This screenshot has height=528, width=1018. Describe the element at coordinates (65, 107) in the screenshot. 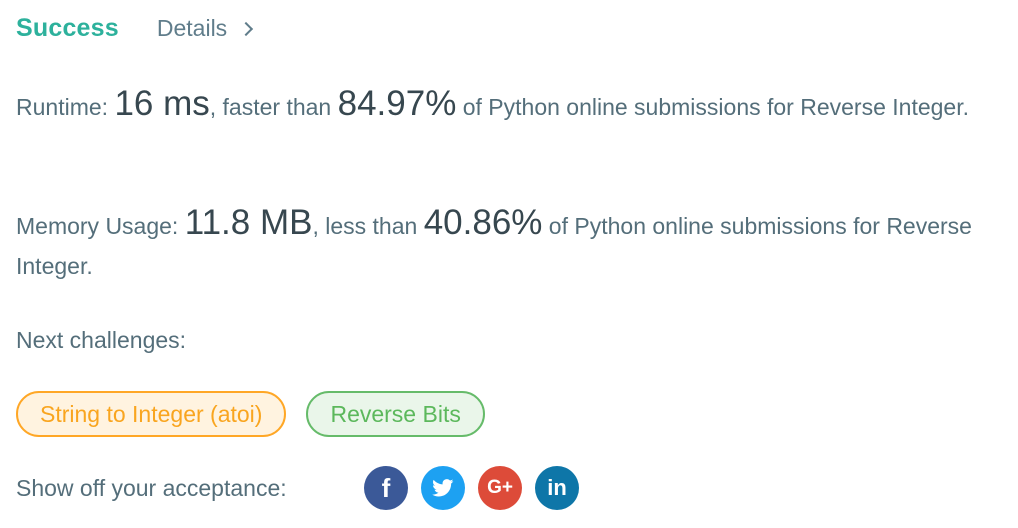

I see `runtime-label: Runtime:` at that location.